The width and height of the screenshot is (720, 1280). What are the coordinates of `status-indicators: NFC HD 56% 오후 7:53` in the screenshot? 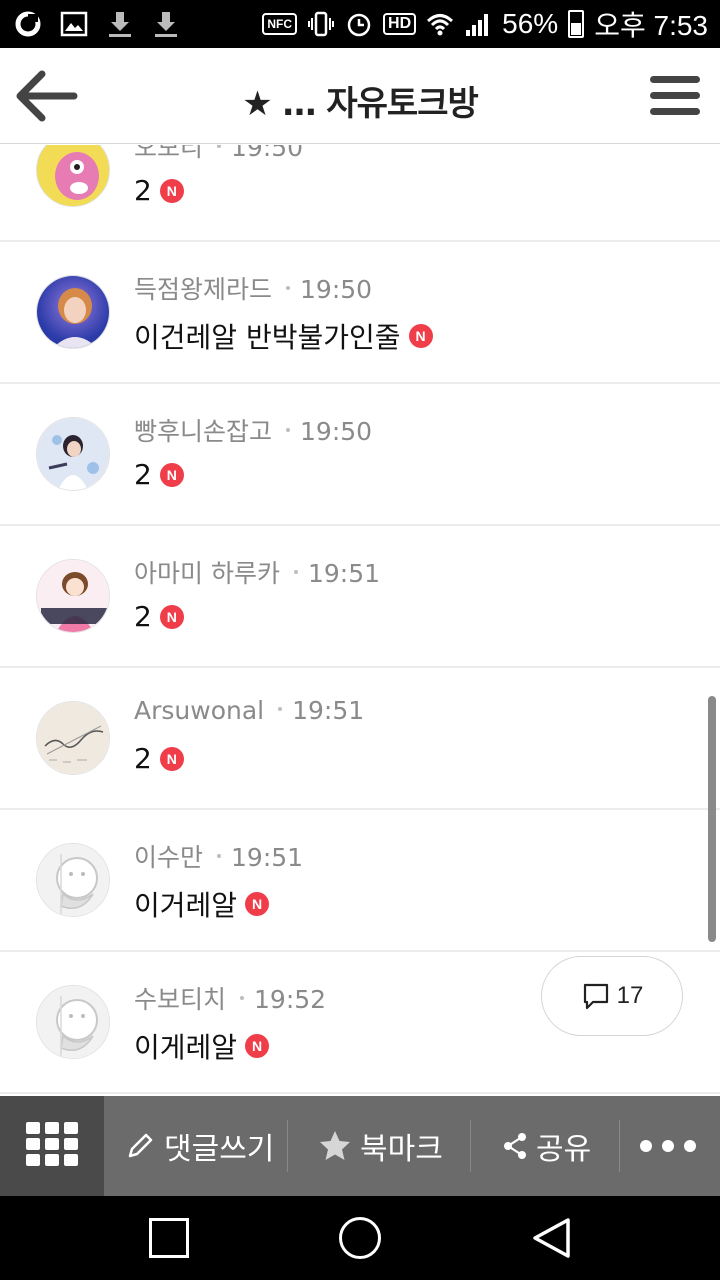 It's located at (485, 24).